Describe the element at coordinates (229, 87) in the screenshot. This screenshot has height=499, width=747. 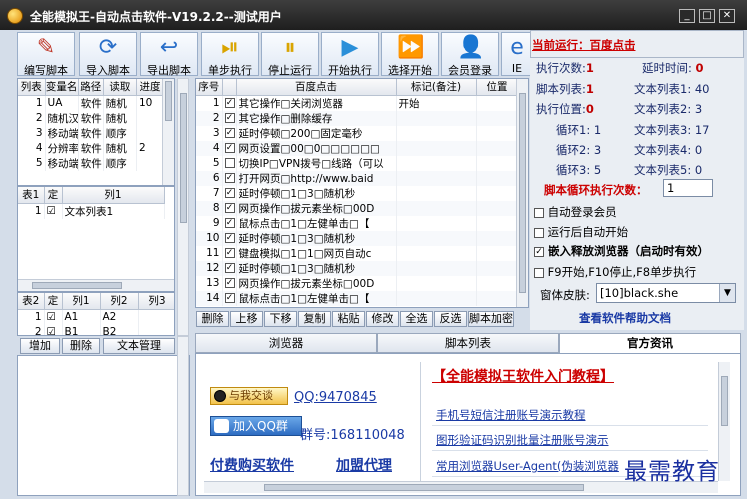
I see `column-header` at that location.